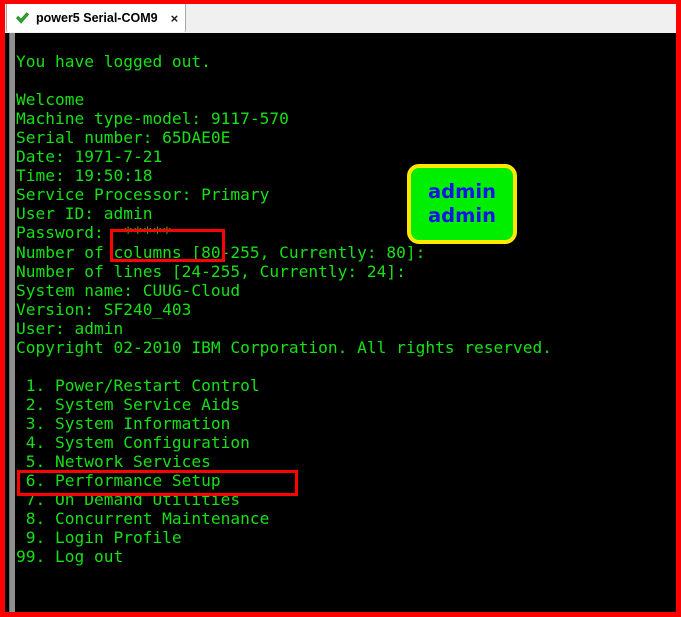  I want to click on terminal-line: User: admin, so click(70, 328).